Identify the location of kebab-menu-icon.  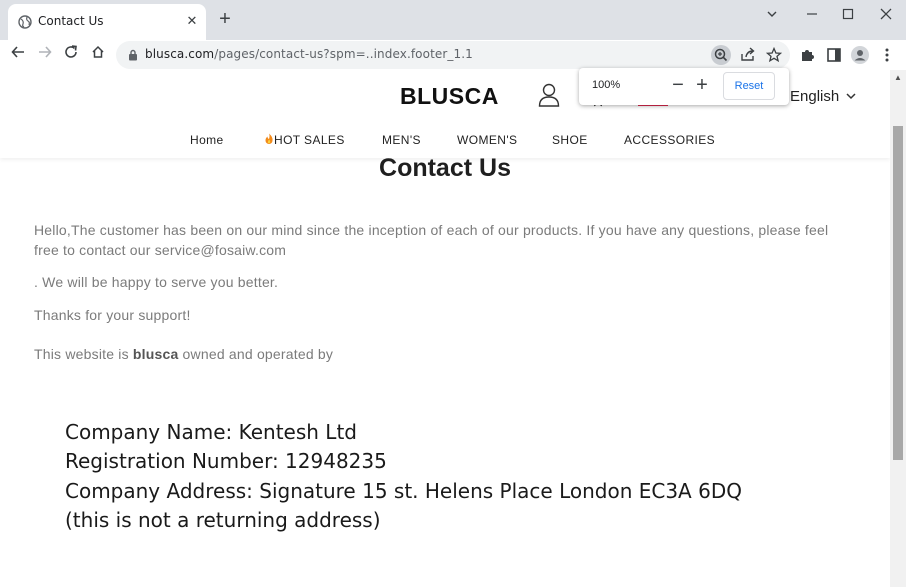
(887, 55).